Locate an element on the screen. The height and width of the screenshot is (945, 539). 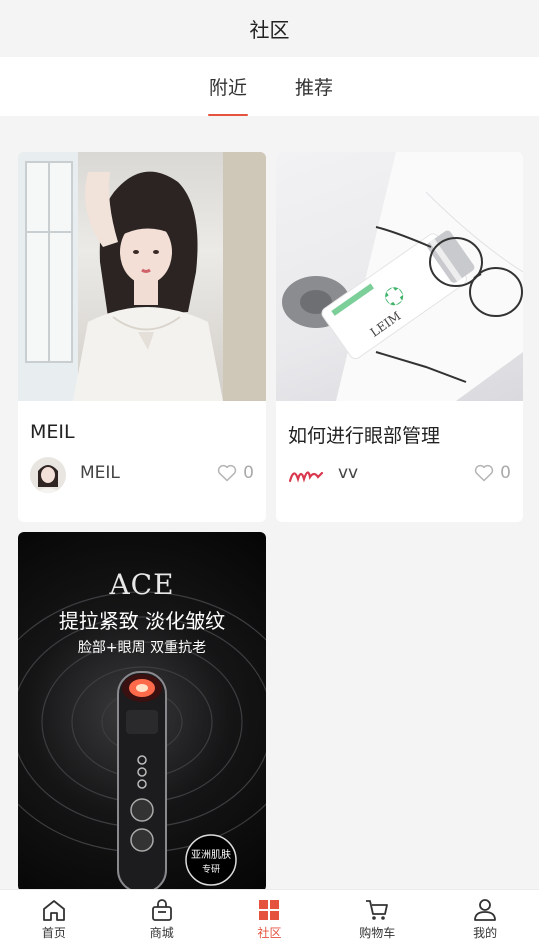
cart-icon is located at coordinates (377, 910).